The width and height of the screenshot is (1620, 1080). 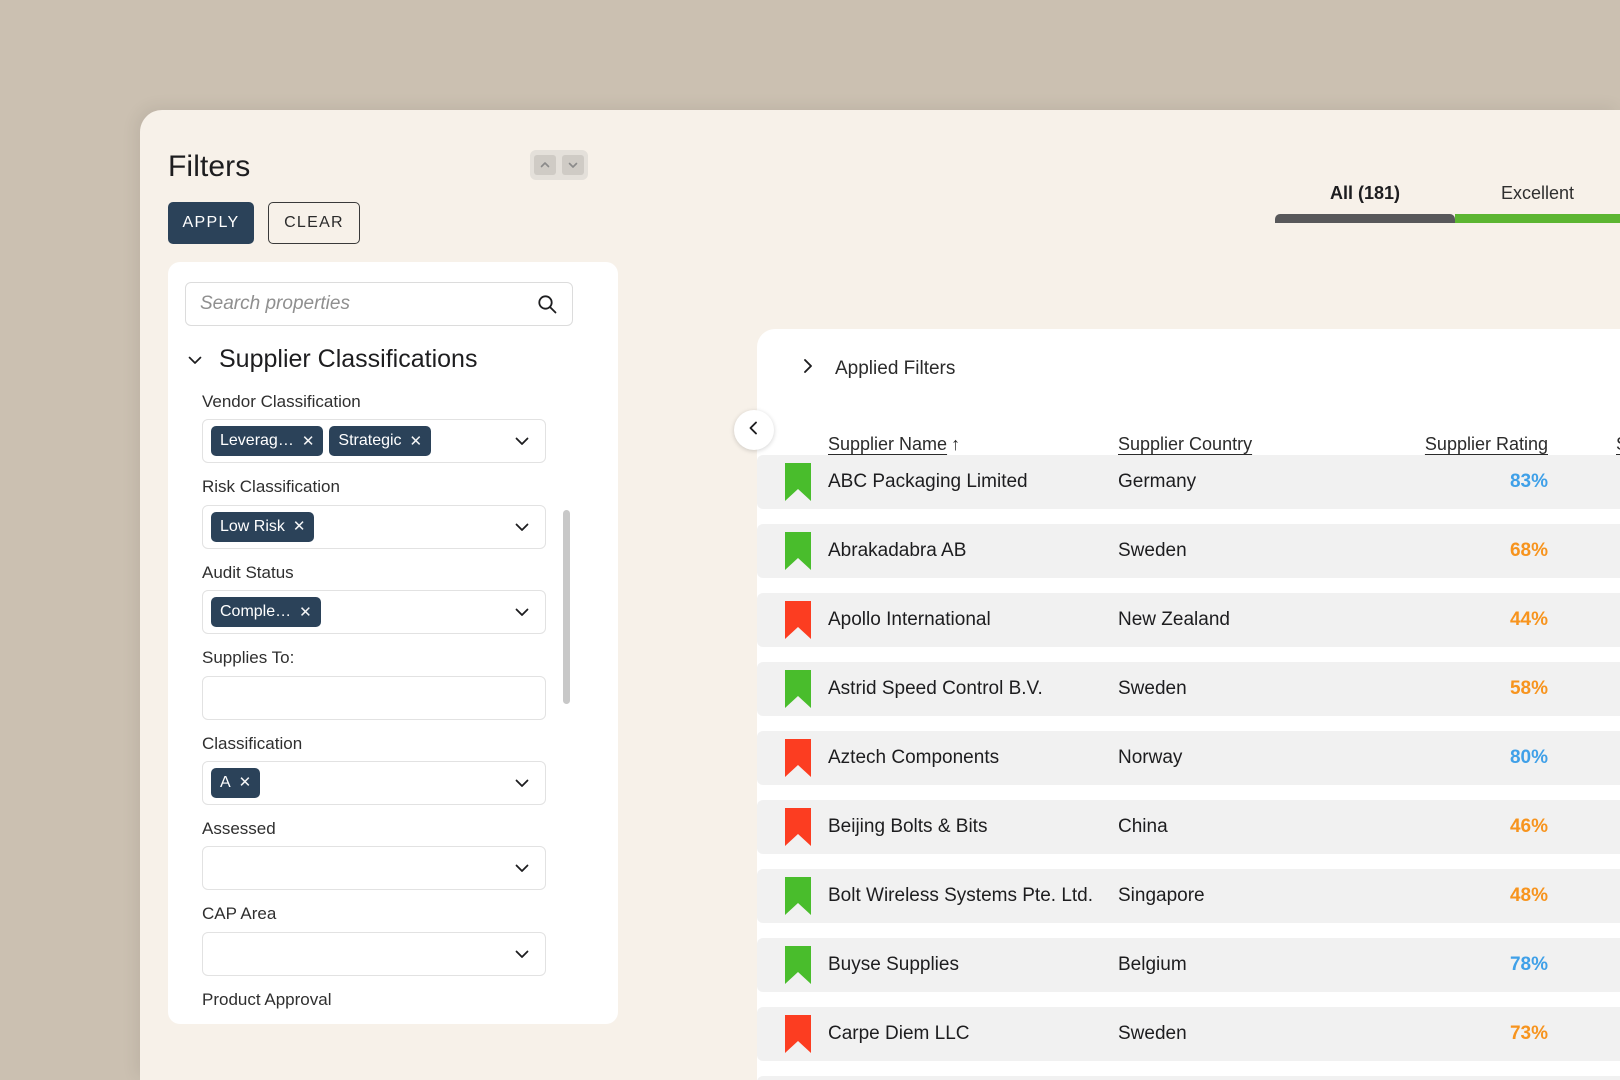 What do you see at coordinates (1188, 827) in the screenshot?
I see `table-row: Beijing Bolts & Bits China 46%` at bounding box center [1188, 827].